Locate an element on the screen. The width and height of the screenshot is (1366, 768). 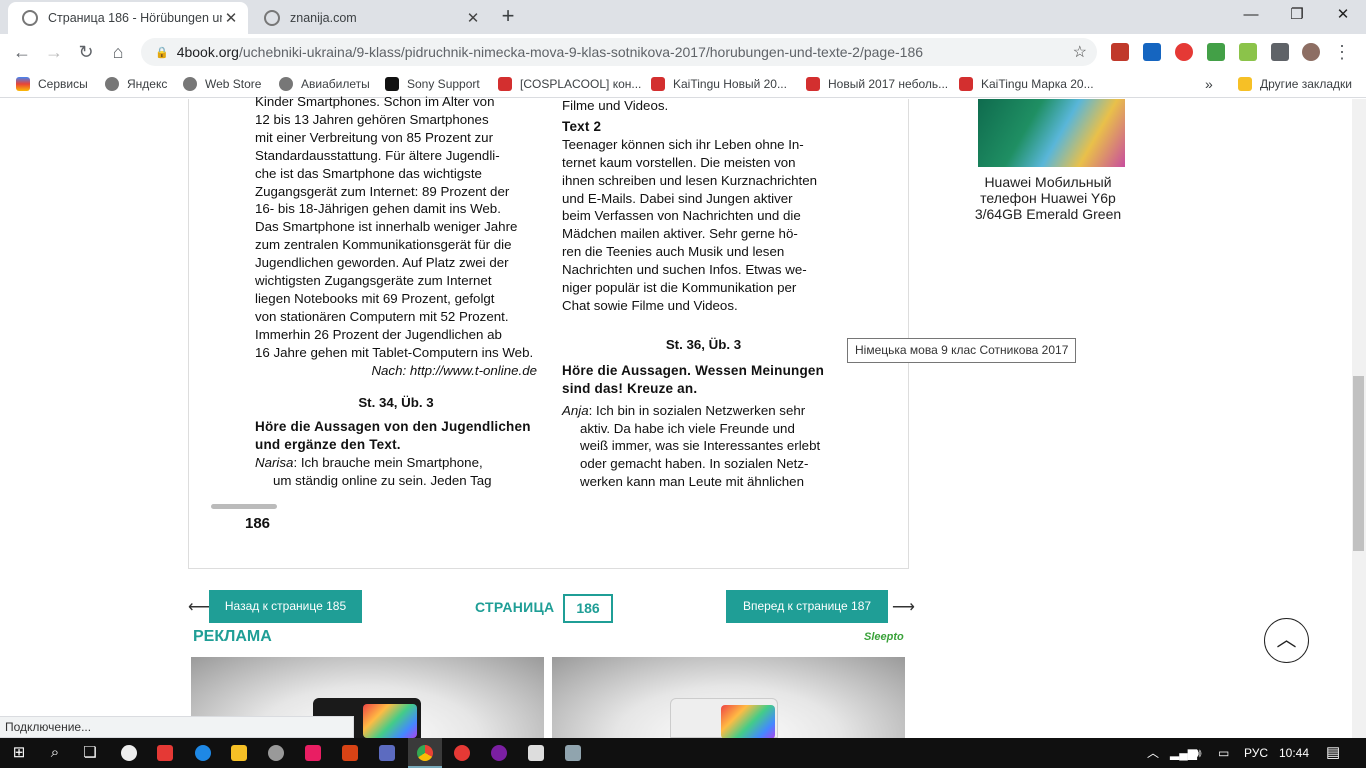
chrome-icon is located at coordinates (425, 753).